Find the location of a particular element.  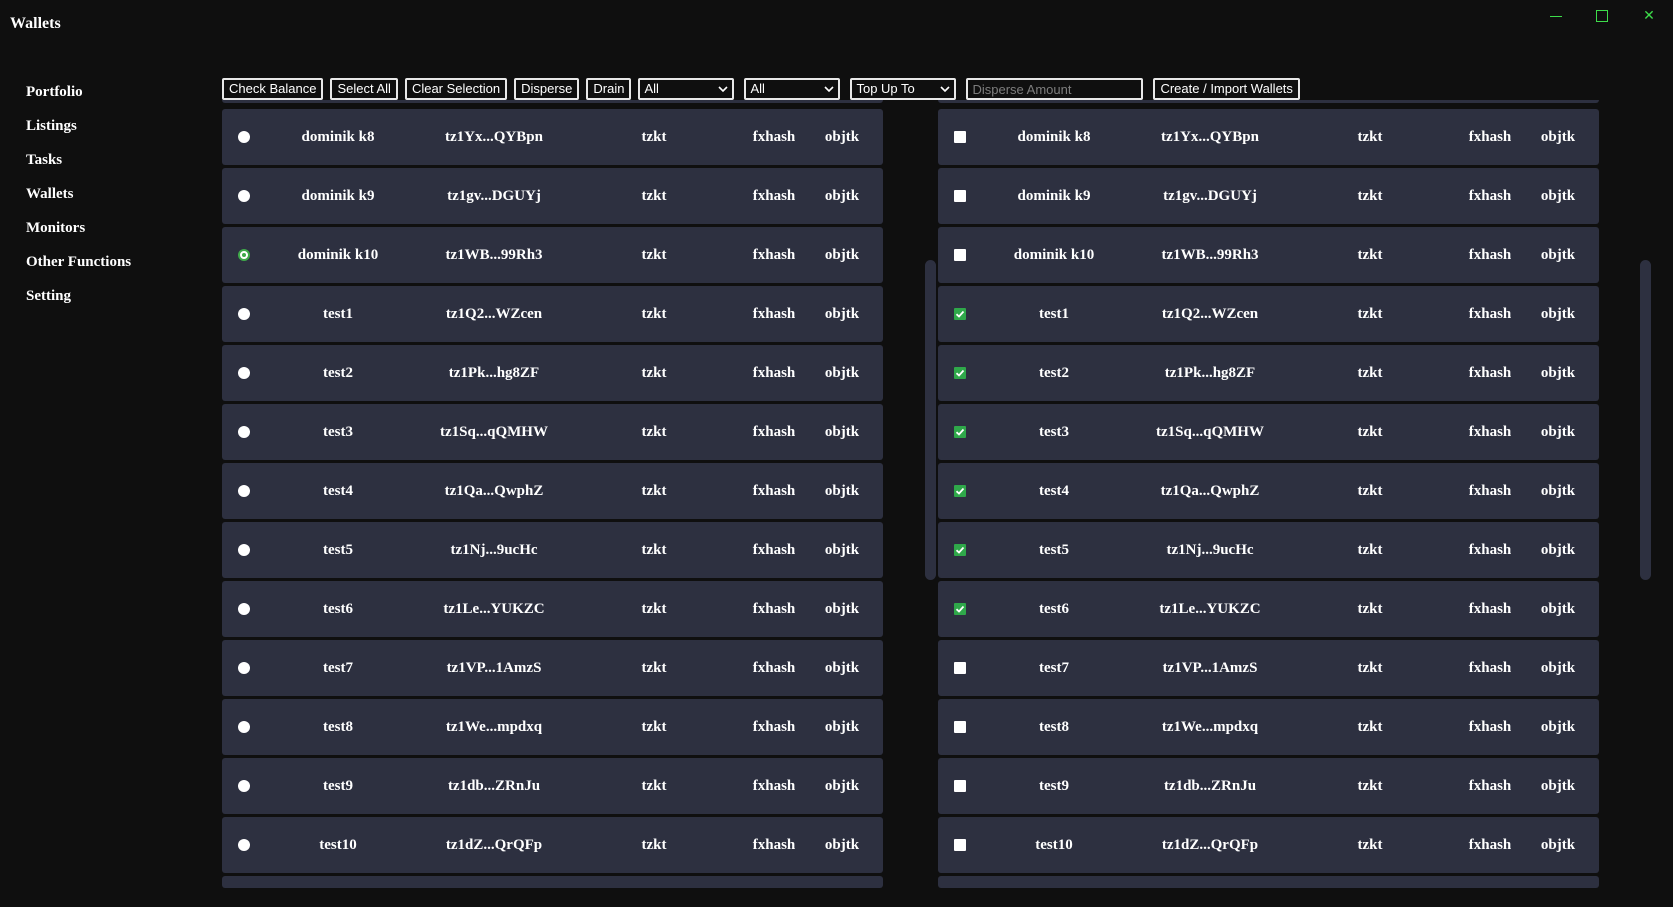

sidebar-item-wallets: Wallets is located at coordinates (78, 201).